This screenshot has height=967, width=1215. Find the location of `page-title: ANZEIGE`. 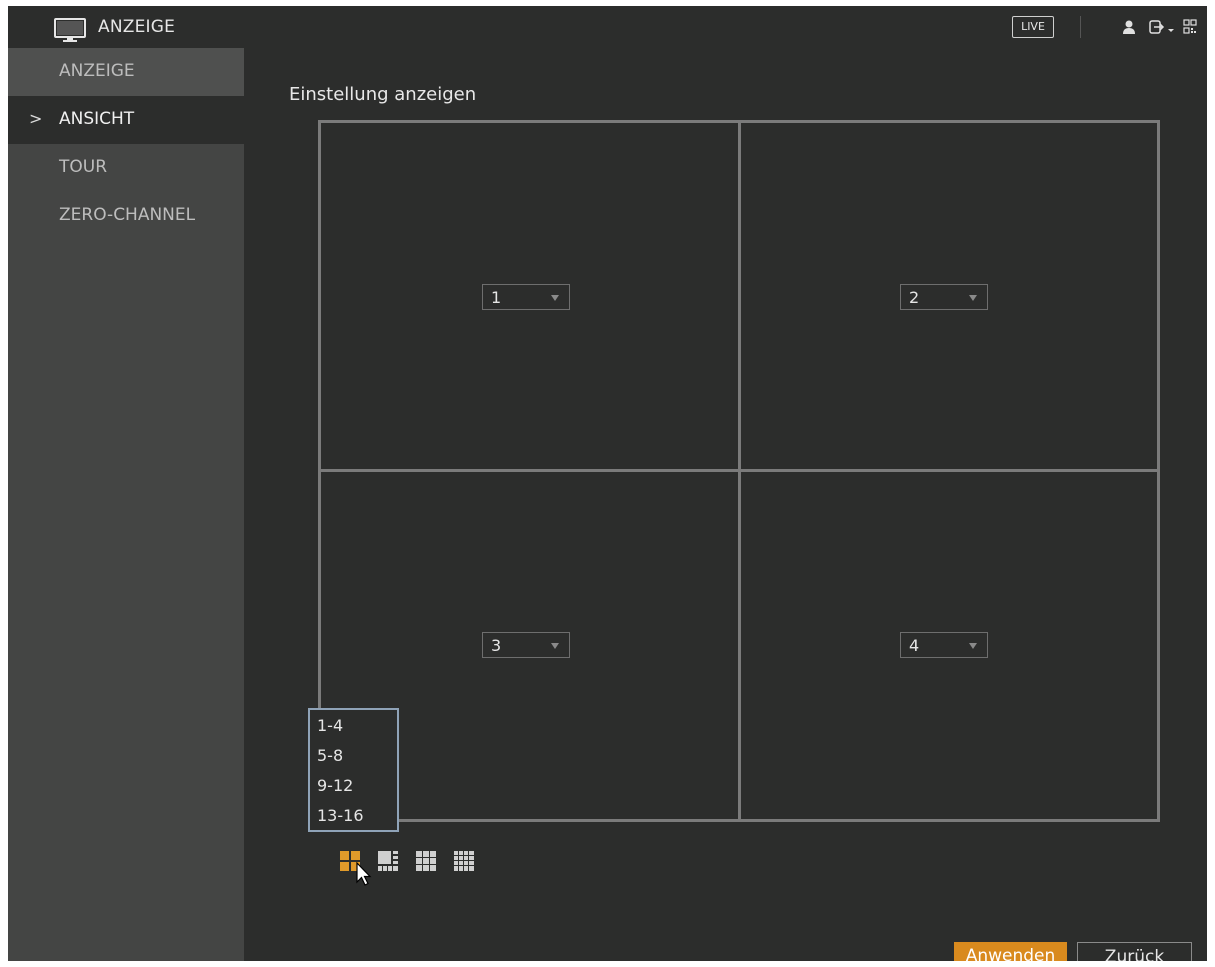

page-title: ANZEIGE is located at coordinates (137, 27).